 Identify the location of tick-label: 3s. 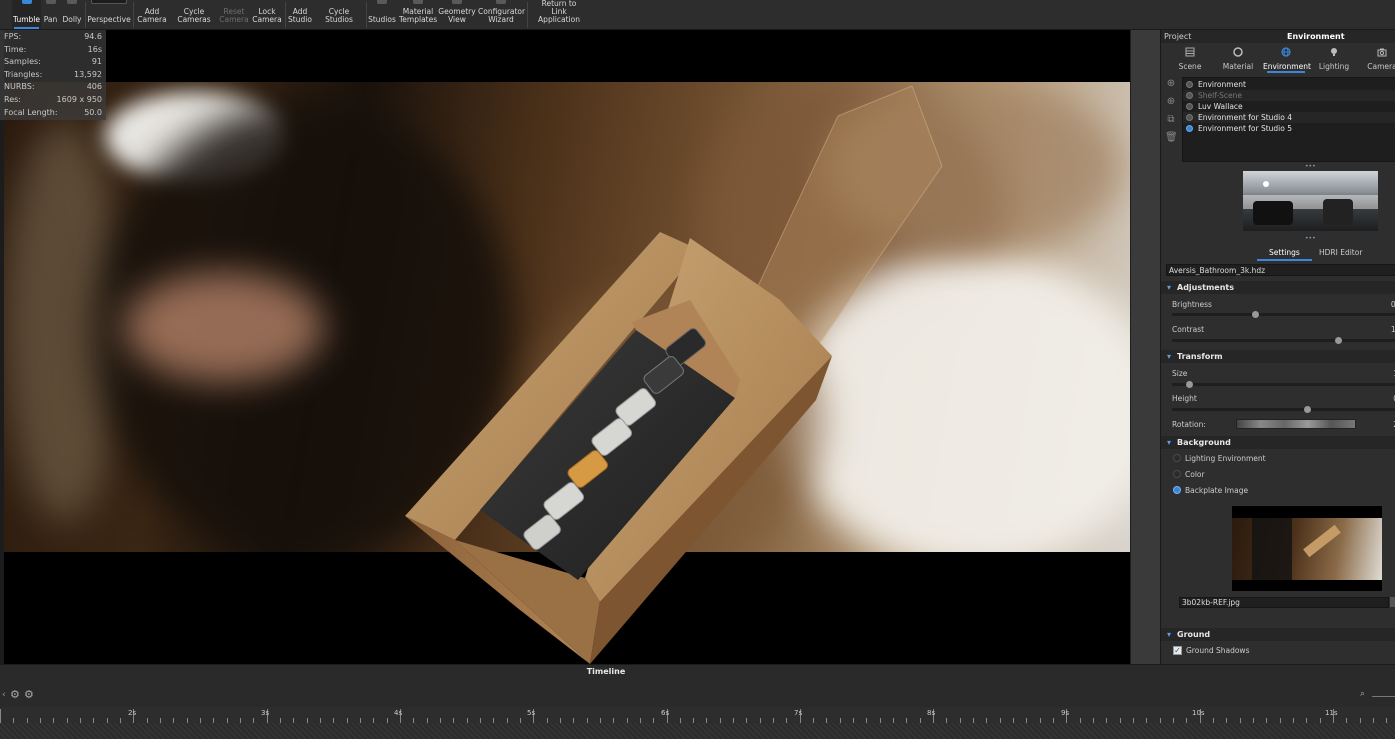
(265, 713).